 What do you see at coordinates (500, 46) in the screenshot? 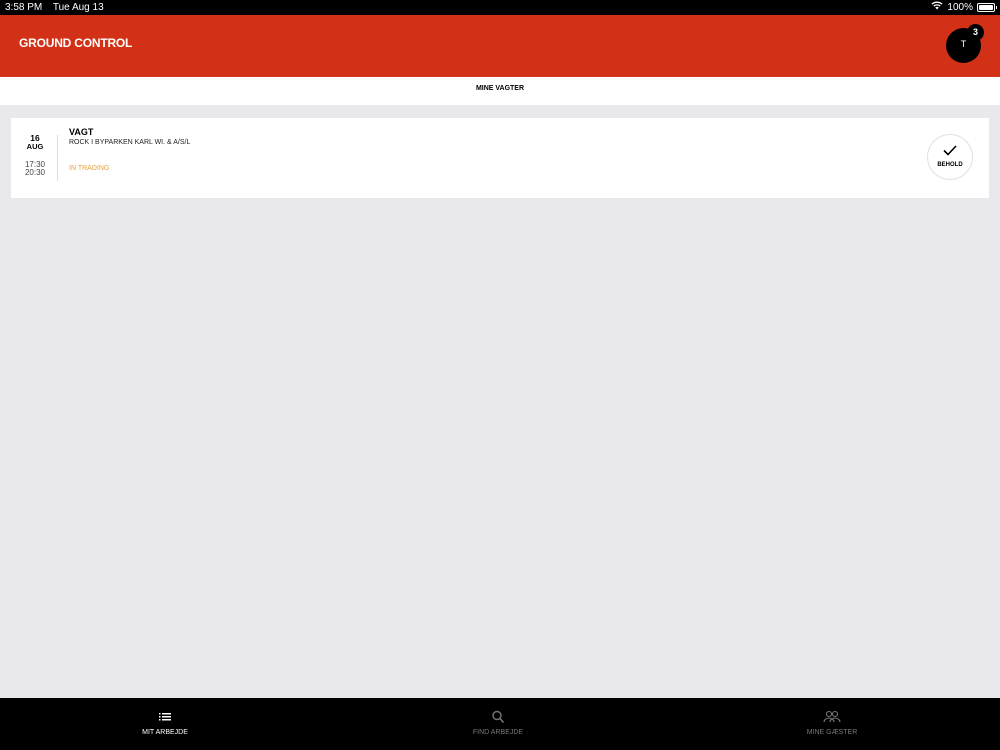
I see `app-header: GROUND CONTROL T 3` at bounding box center [500, 46].